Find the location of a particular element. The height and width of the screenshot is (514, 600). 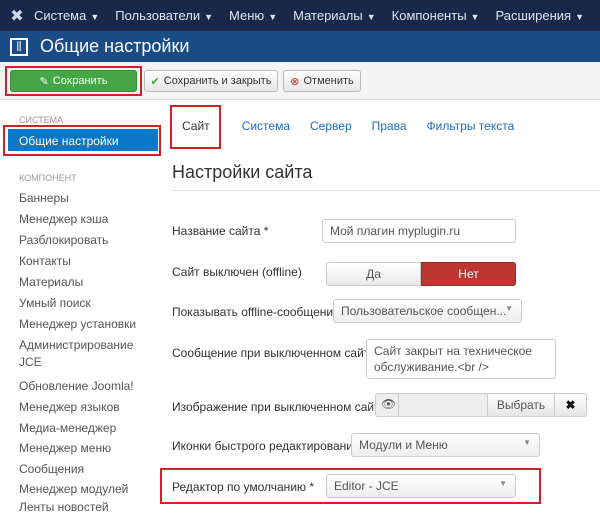

offline-msg-label: Сообщение при выключенном сайте is located at coordinates (274, 353).